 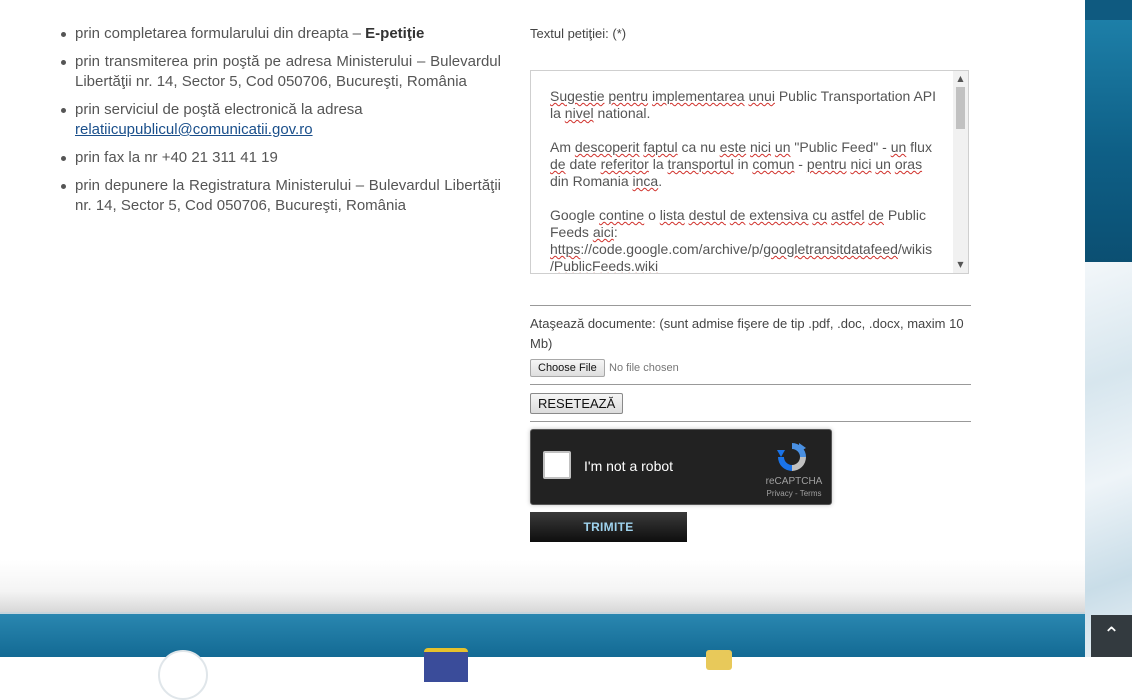 I want to click on eu-emblem-icon, so click(x=446, y=665).